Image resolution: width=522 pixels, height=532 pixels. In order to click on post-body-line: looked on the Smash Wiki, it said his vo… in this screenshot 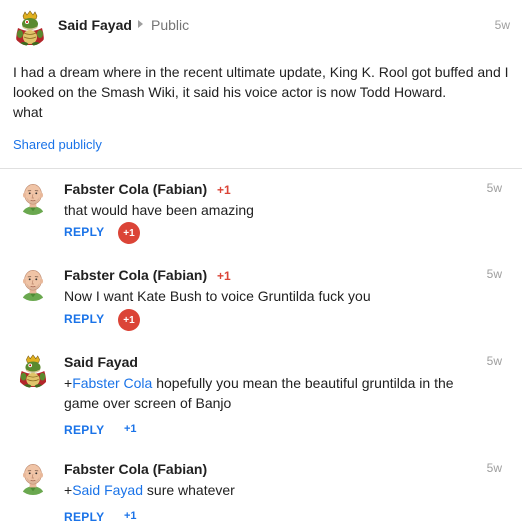, I will do `click(230, 92)`.